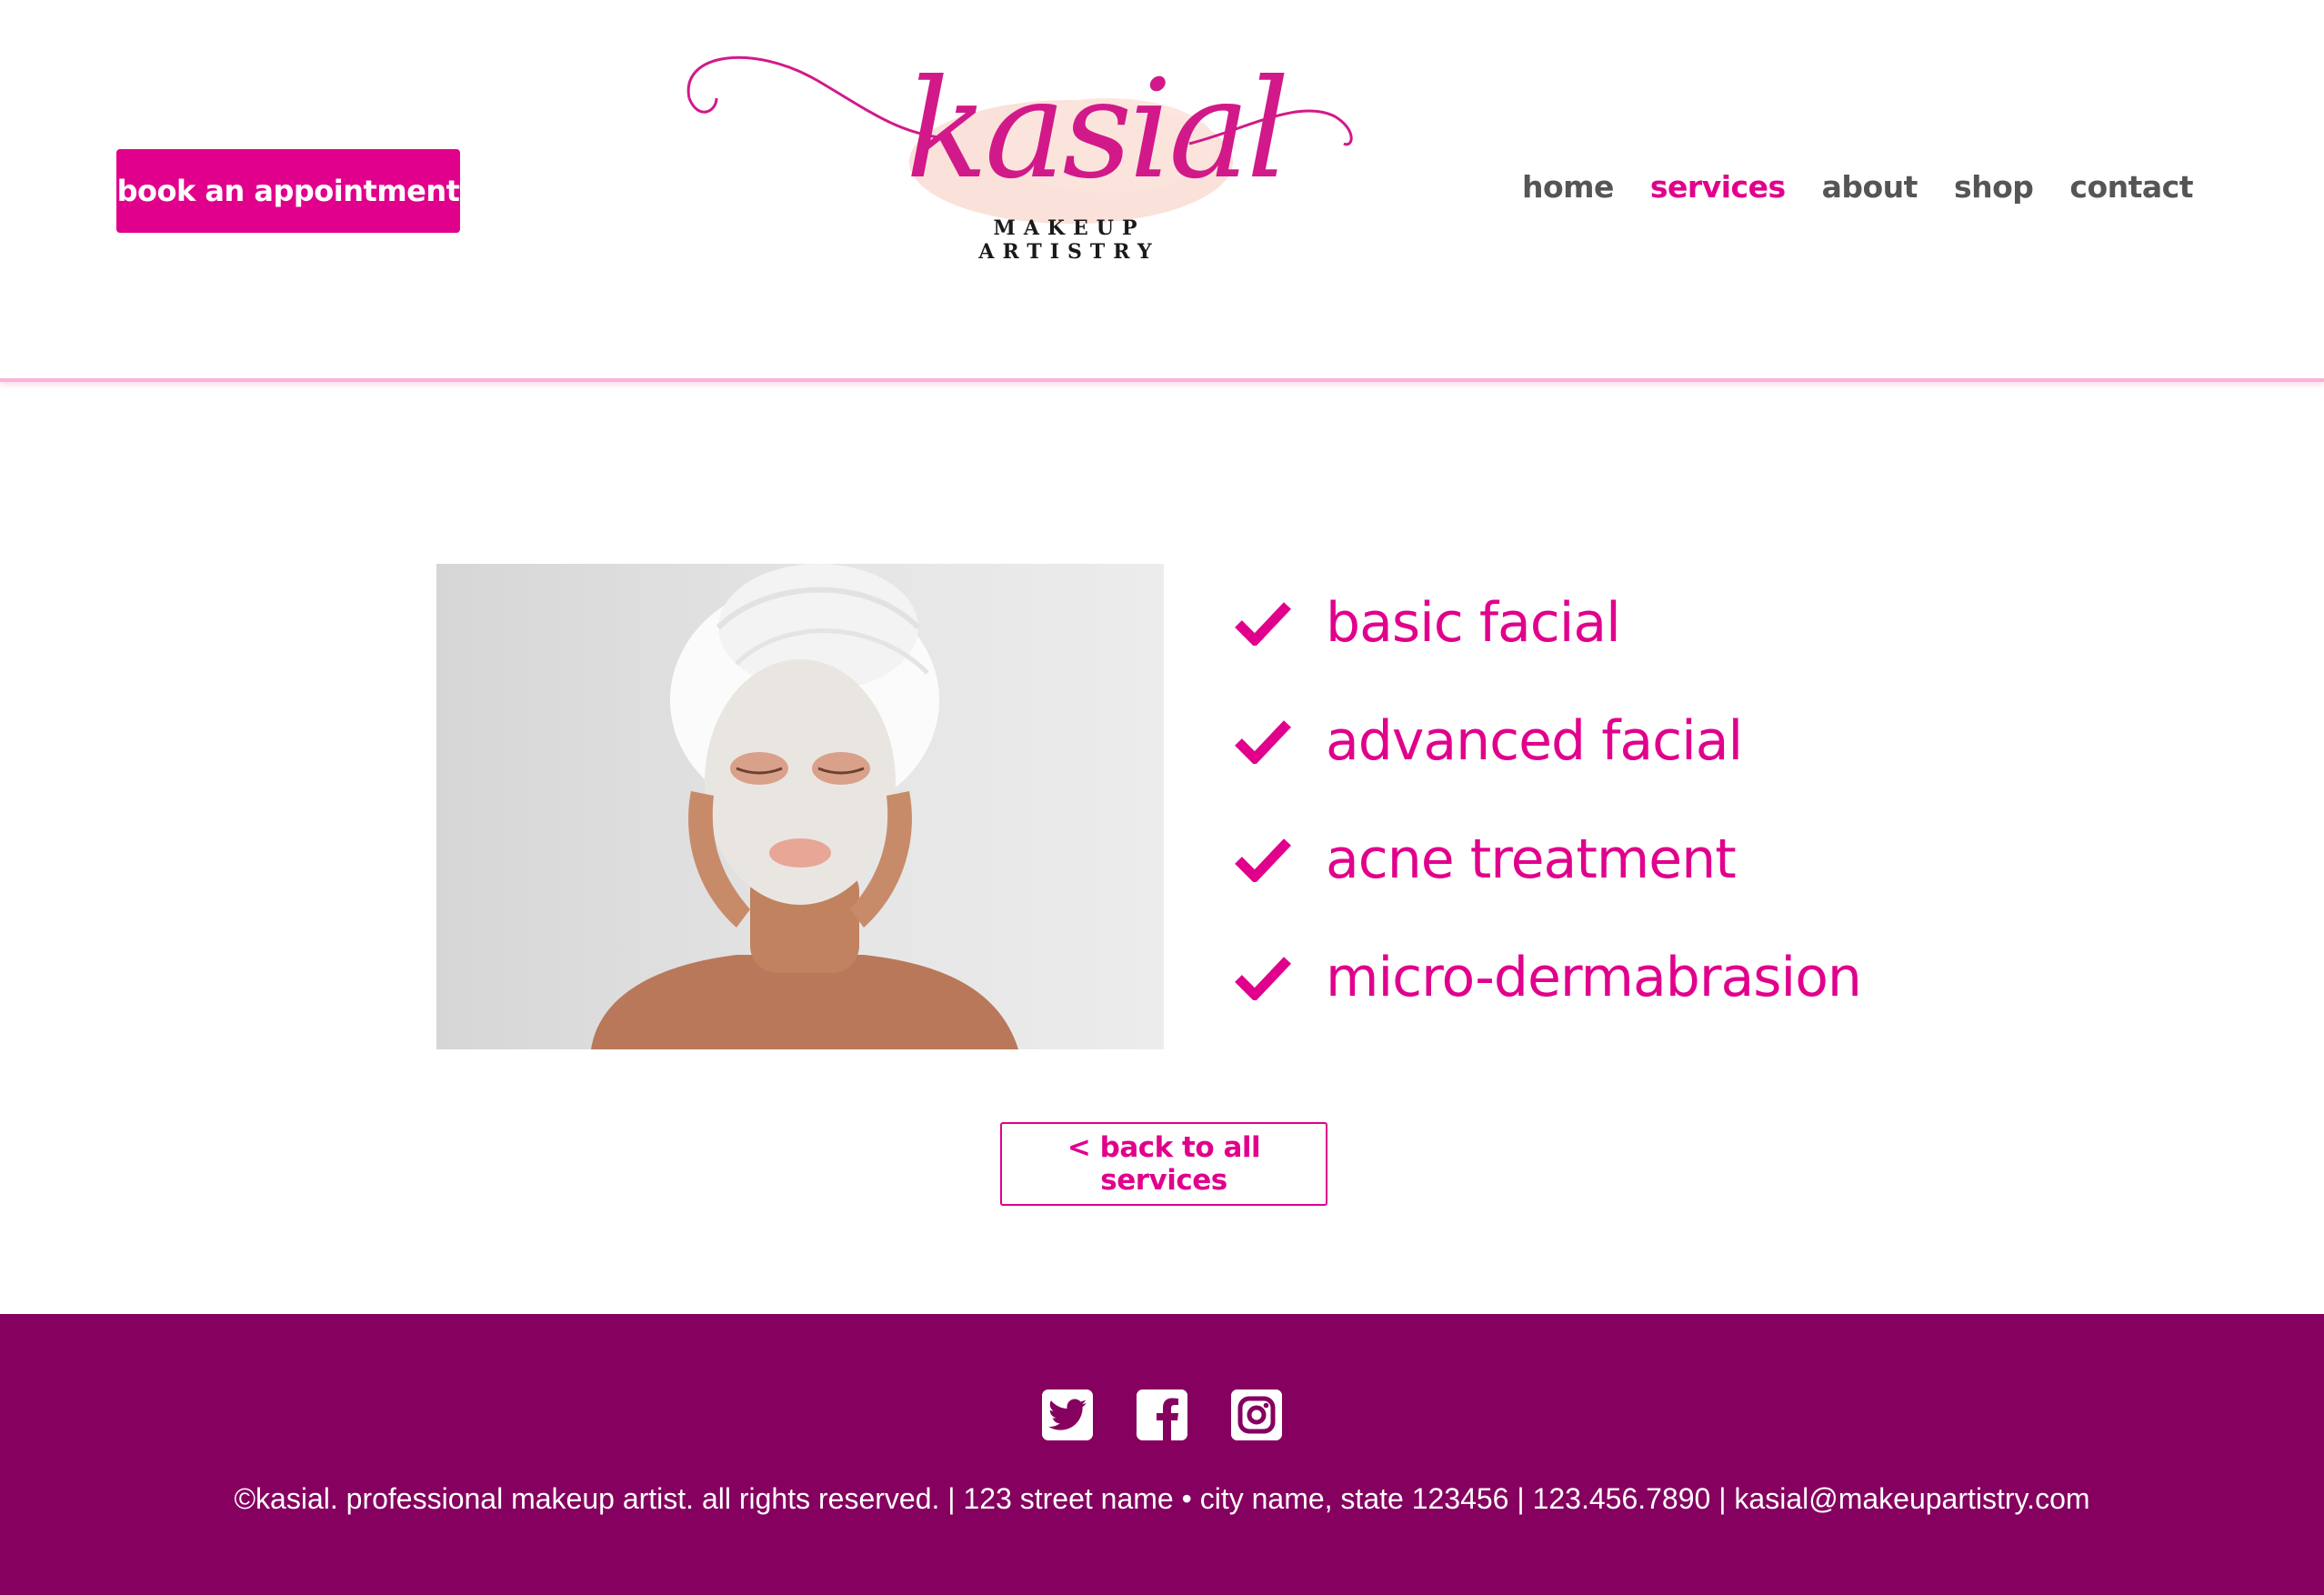 The width and height of the screenshot is (2324, 1595). What do you see at coordinates (800, 807) in the screenshot?
I see `woman-with-facial-mask-photo` at bounding box center [800, 807].